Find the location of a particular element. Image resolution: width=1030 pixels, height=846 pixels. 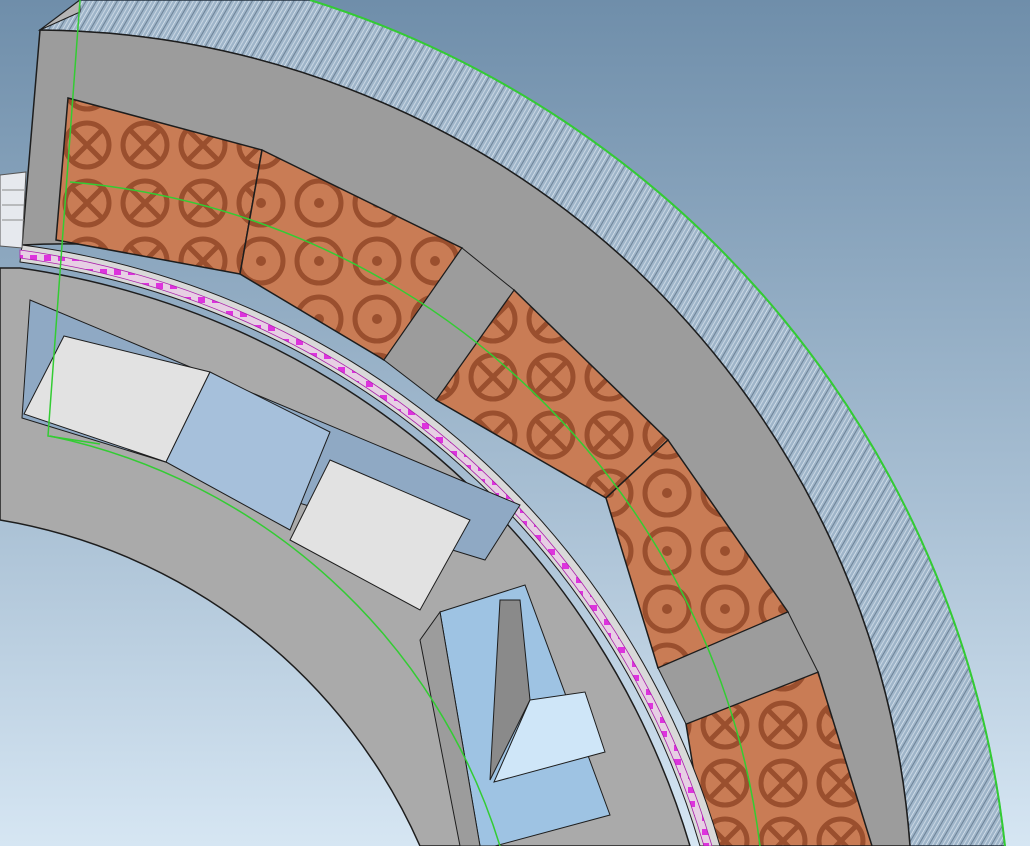

left-connector is located at coordinates (13, 210).